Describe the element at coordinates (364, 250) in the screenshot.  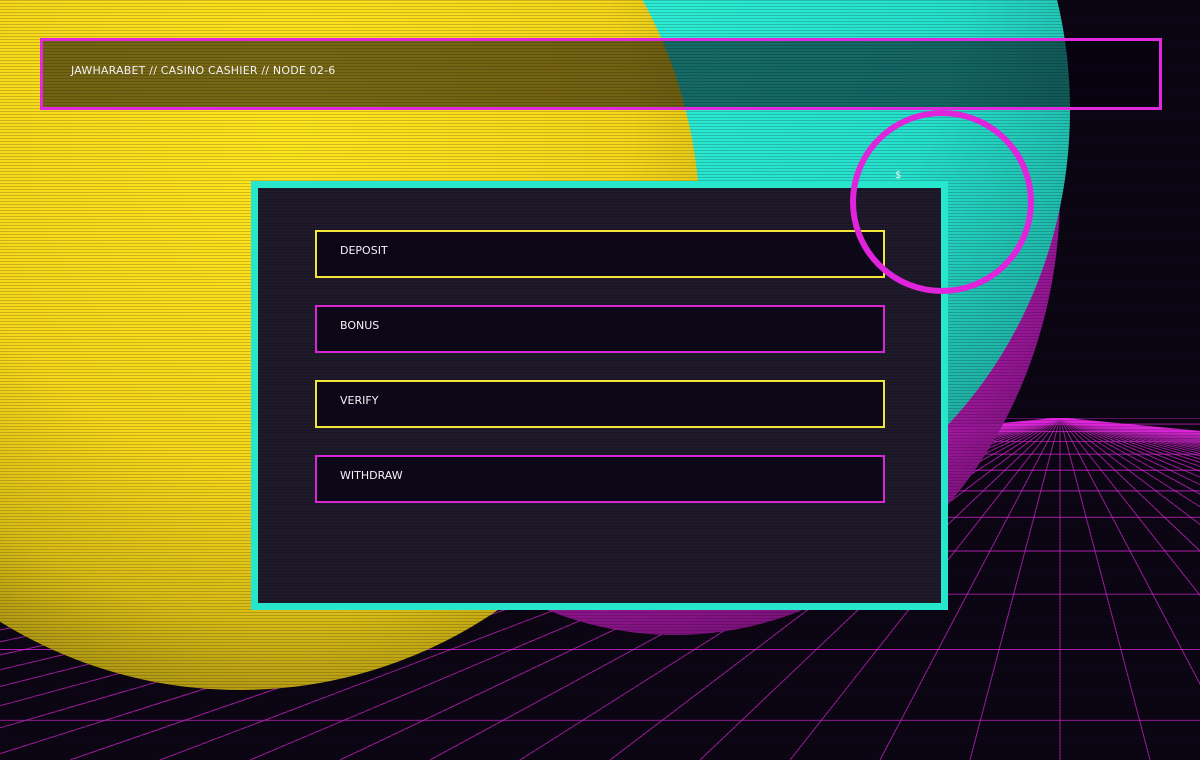
I see `deposit-button-label: DEPOSIT` at that location.